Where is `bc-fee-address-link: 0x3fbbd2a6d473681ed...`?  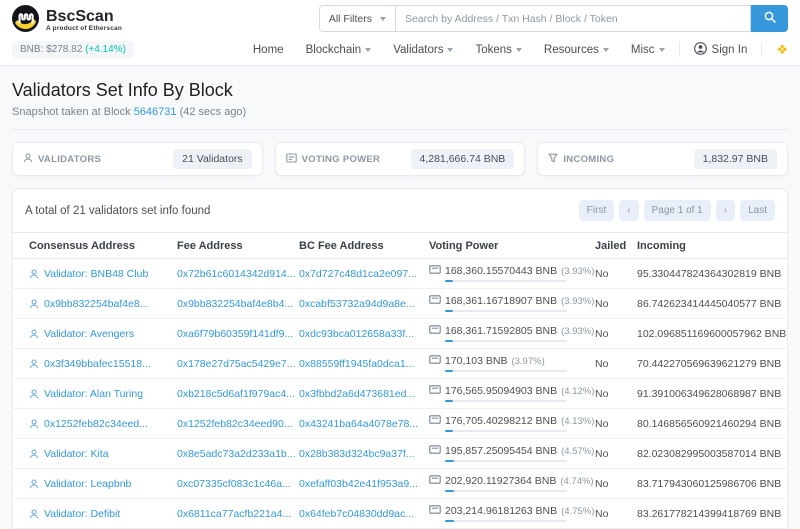
bc-fee-address-link: 0x3fbbd2a6d473681ed... is located at coordinates (357, 394).